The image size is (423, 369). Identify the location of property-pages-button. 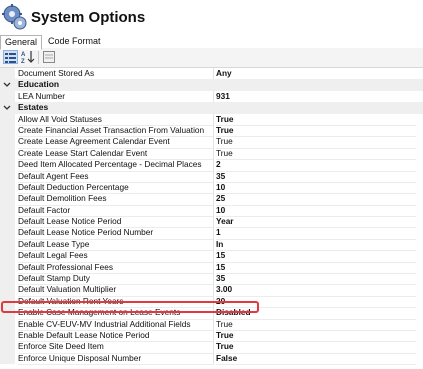
(49, 57).